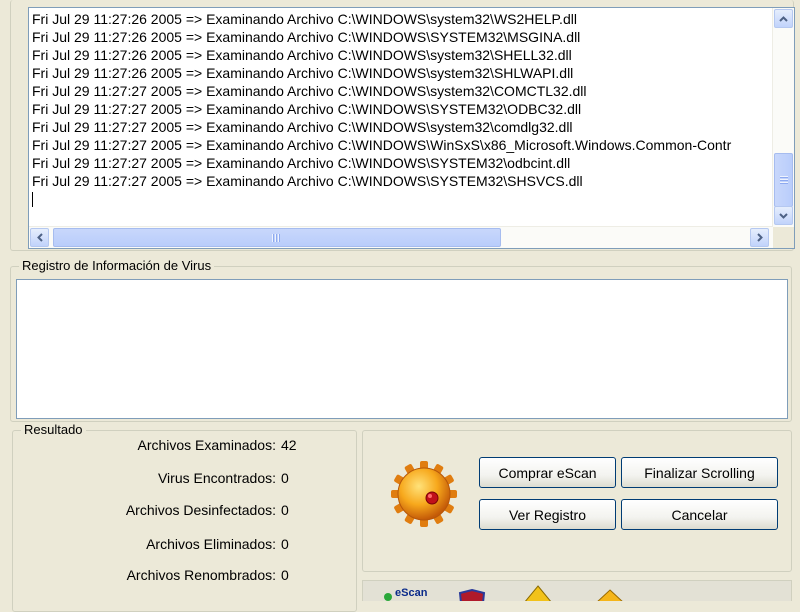 Image resolution: width=800 pixels, height=612 pixels. I want to click on scroll-corner, so click(783, 237).